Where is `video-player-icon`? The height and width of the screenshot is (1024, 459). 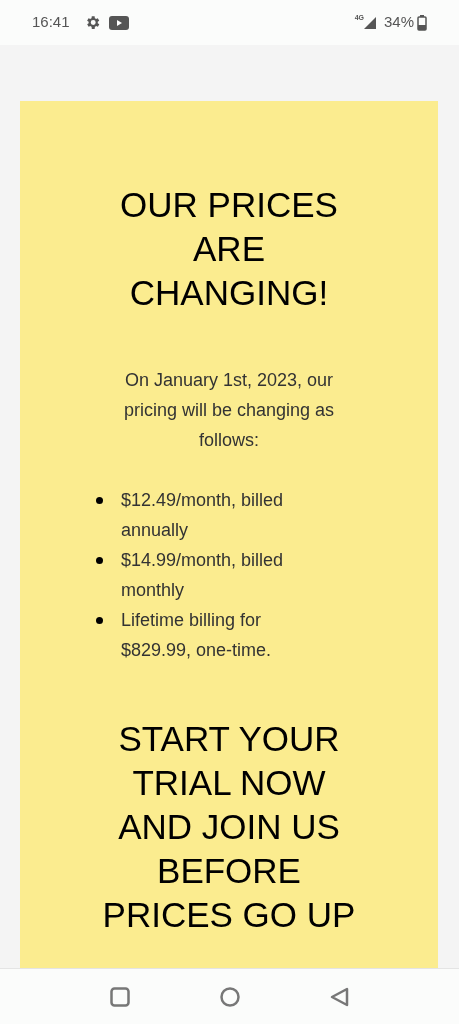
video-player-icon is located at coordinates (118, 22).